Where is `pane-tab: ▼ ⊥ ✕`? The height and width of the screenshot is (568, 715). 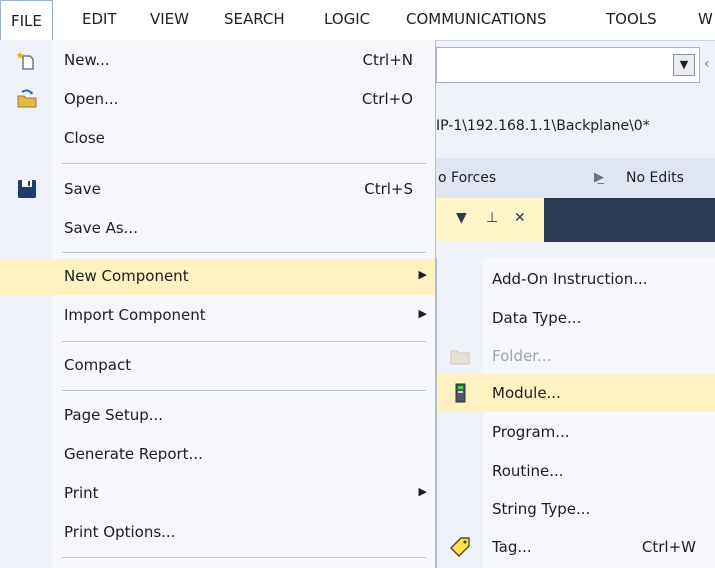 pane-tab: ▼ ⊥ ✕ is located at coordinates (490, 220).